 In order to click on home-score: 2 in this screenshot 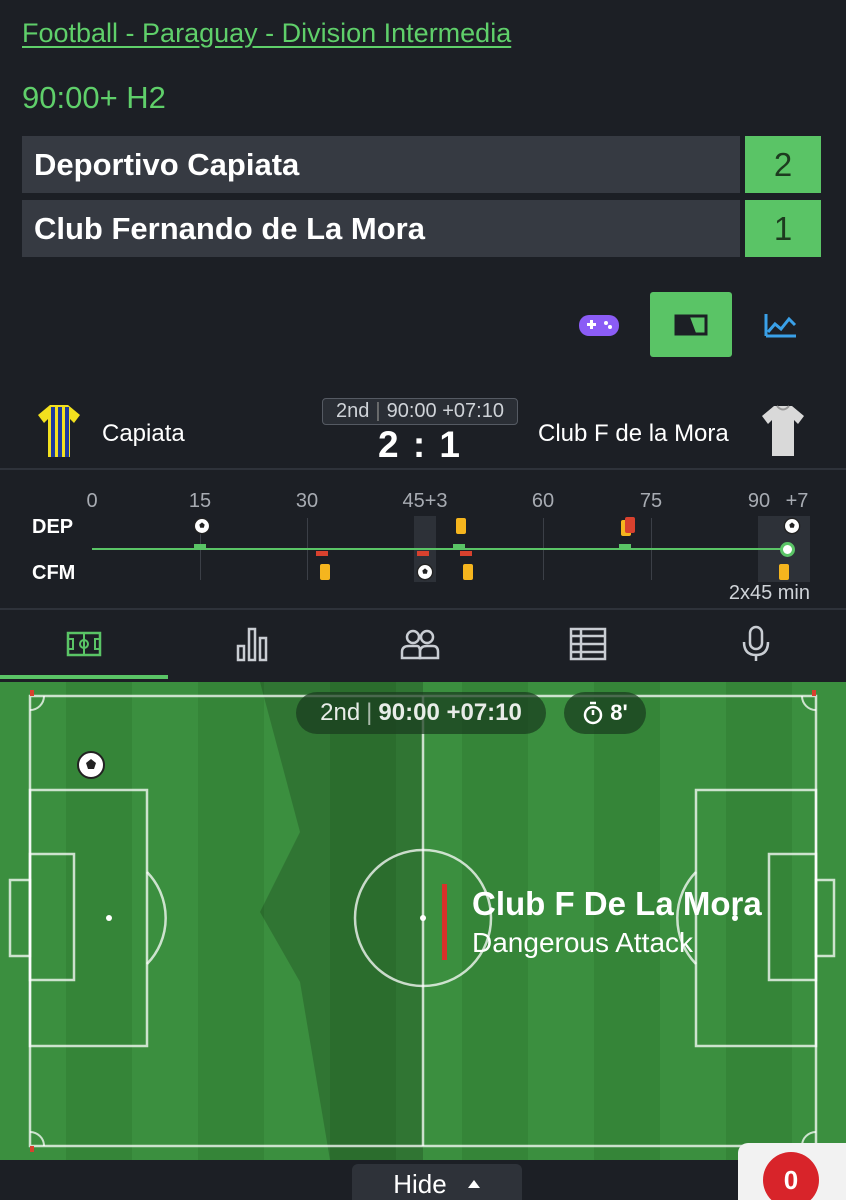, I will do `click(783, 164)`.